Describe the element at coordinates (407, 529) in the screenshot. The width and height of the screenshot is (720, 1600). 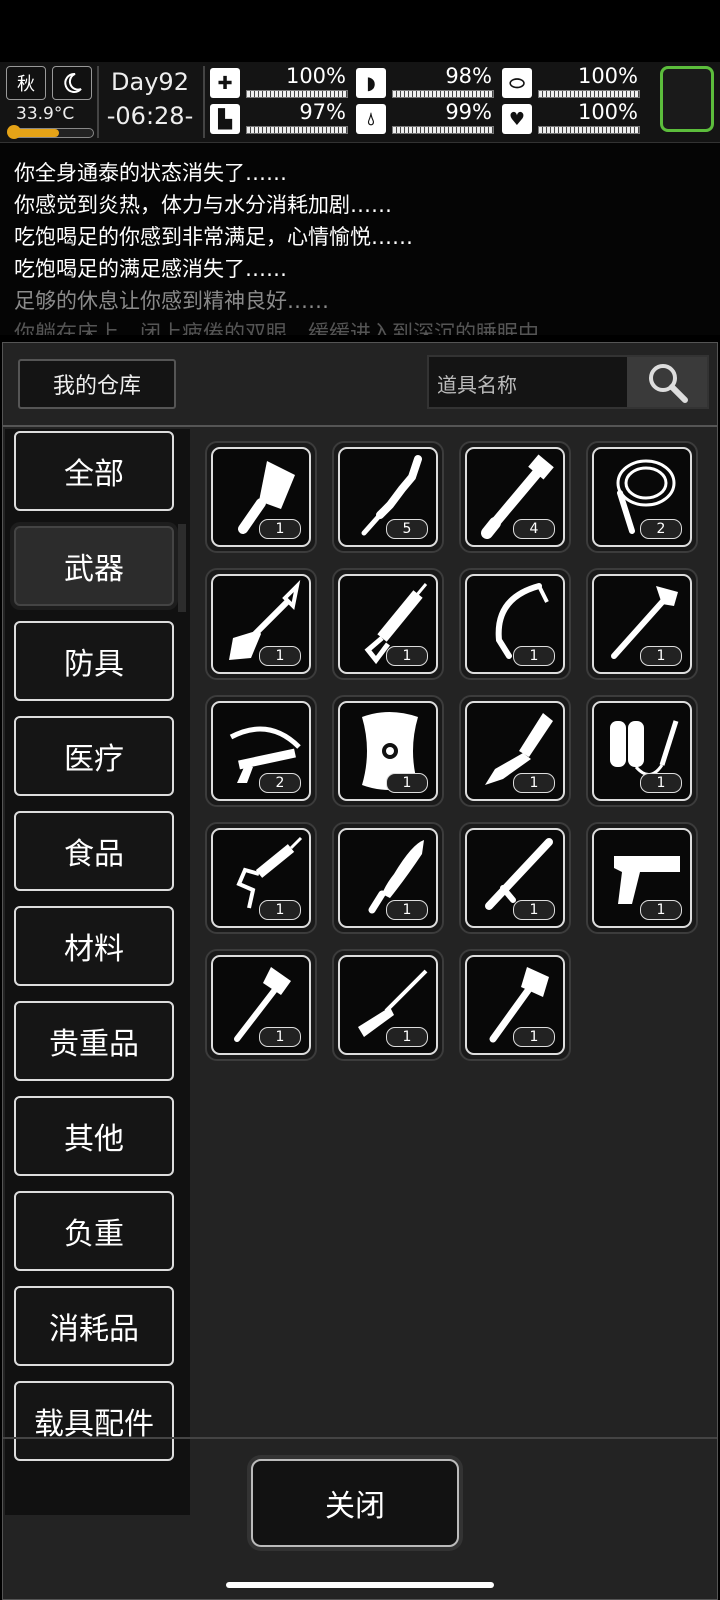
I see `item-count: 5` at that location.